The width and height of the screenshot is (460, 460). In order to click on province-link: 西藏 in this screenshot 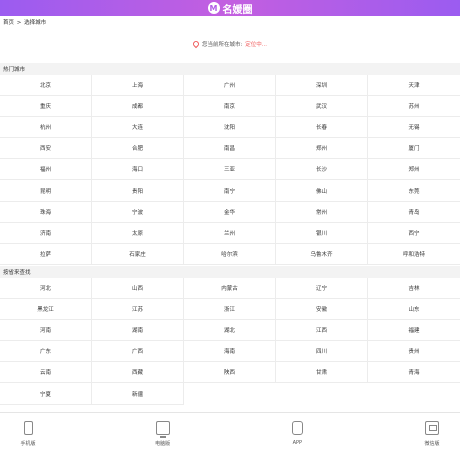, I will do `click(138, 373)`.